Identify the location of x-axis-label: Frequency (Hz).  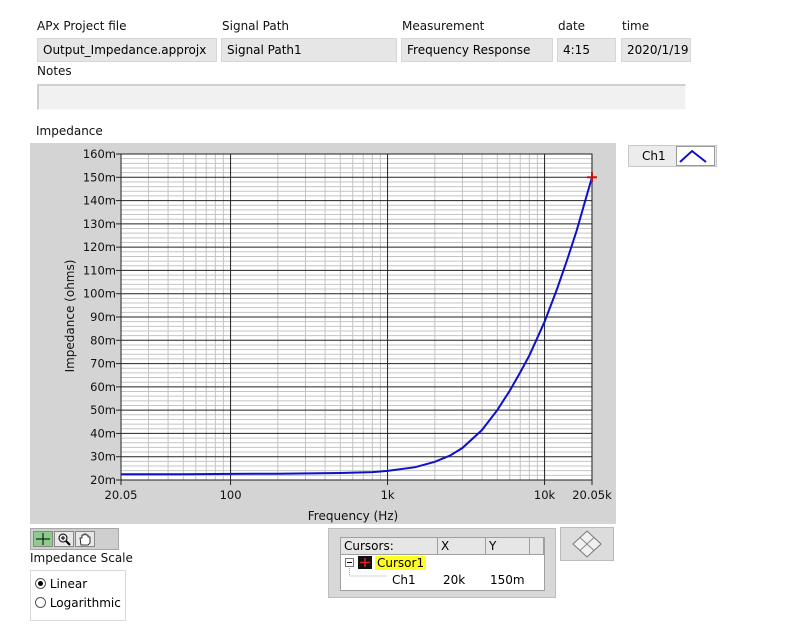
(353, 516).